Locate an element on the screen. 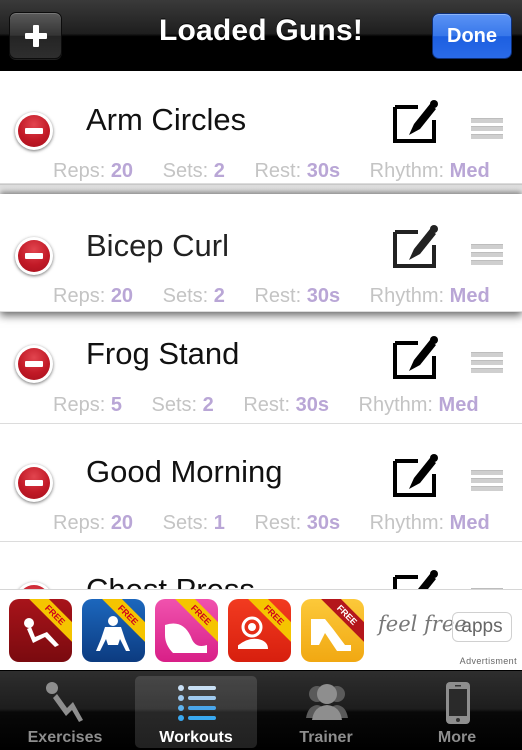 Image resolution: width=522 pixels, height=750 pixels. exercise-stats: Reps: 5 Sets: 2 Rest: 30s Rhythm: Med is located at coordinates (278, 405).